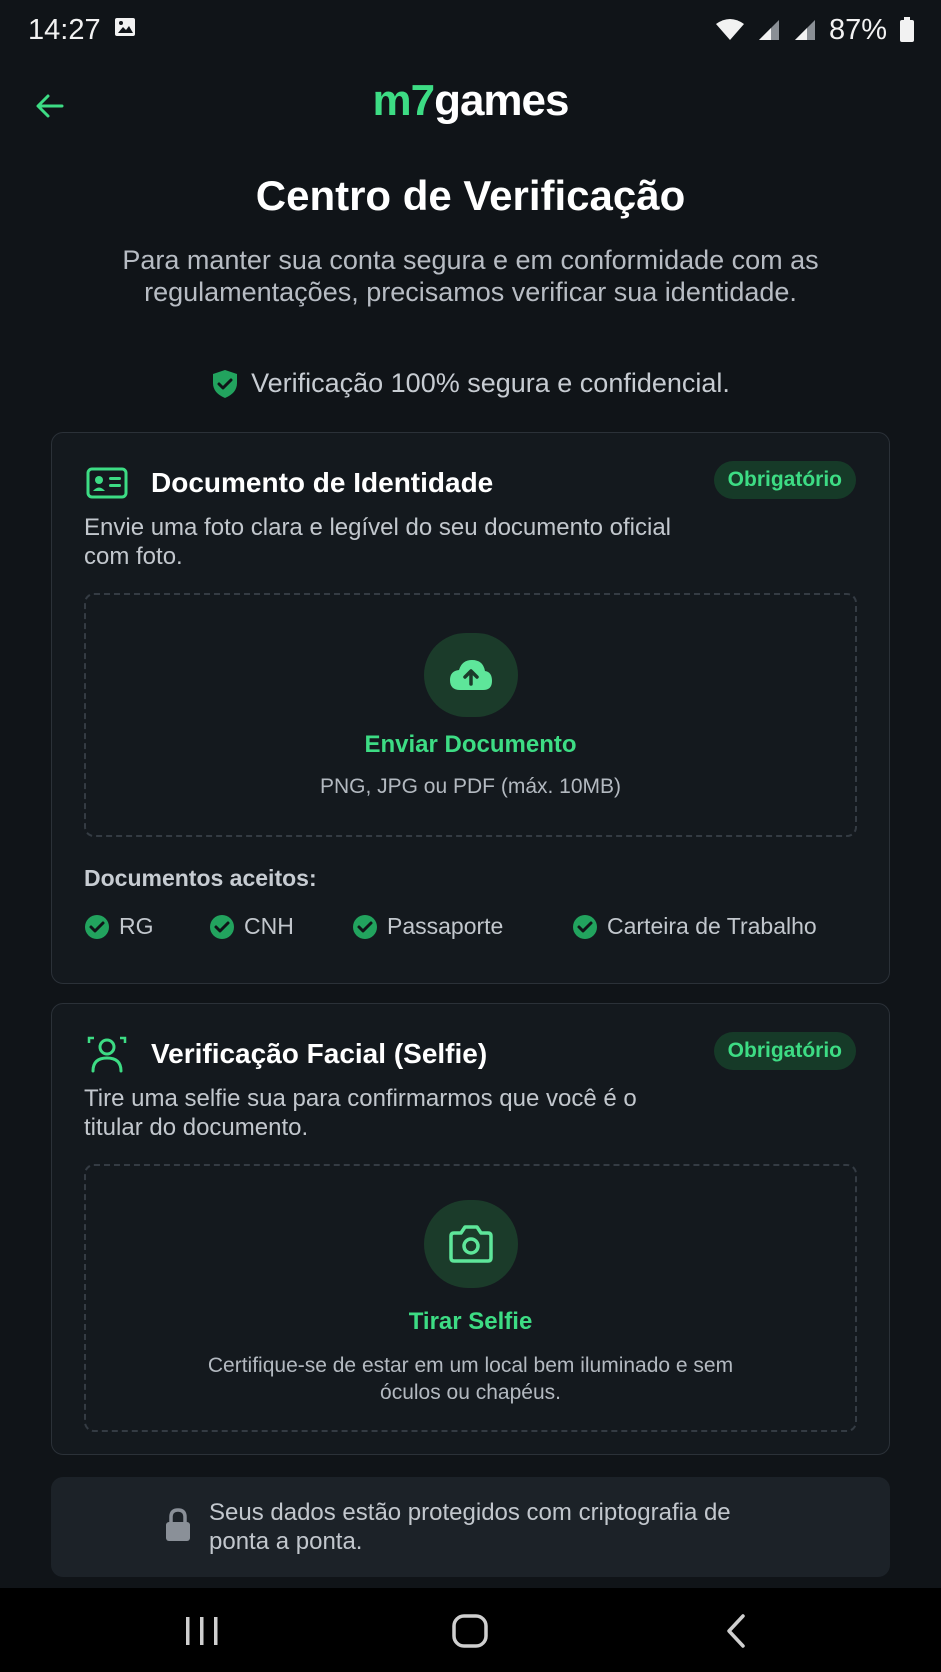 The width and height of the screenshot is (941, 1672). I want to click on system-nav-bar, so click(470, 1630).